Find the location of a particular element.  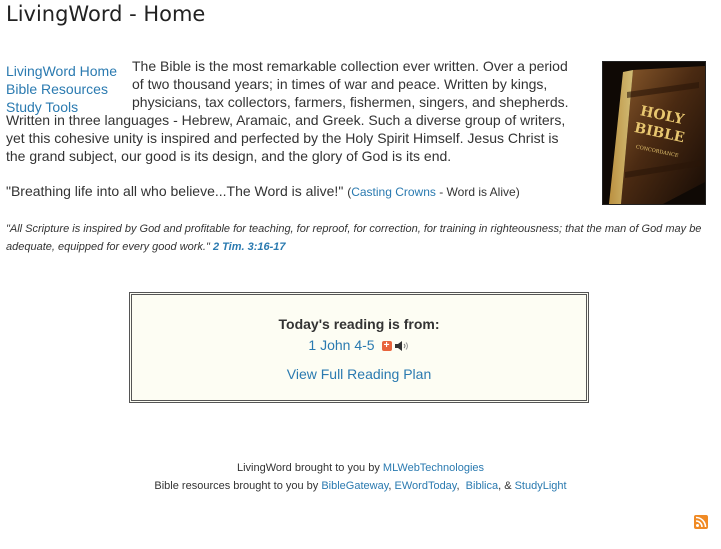

studylight-link: StudyLight is located at coordinates (541, 486).